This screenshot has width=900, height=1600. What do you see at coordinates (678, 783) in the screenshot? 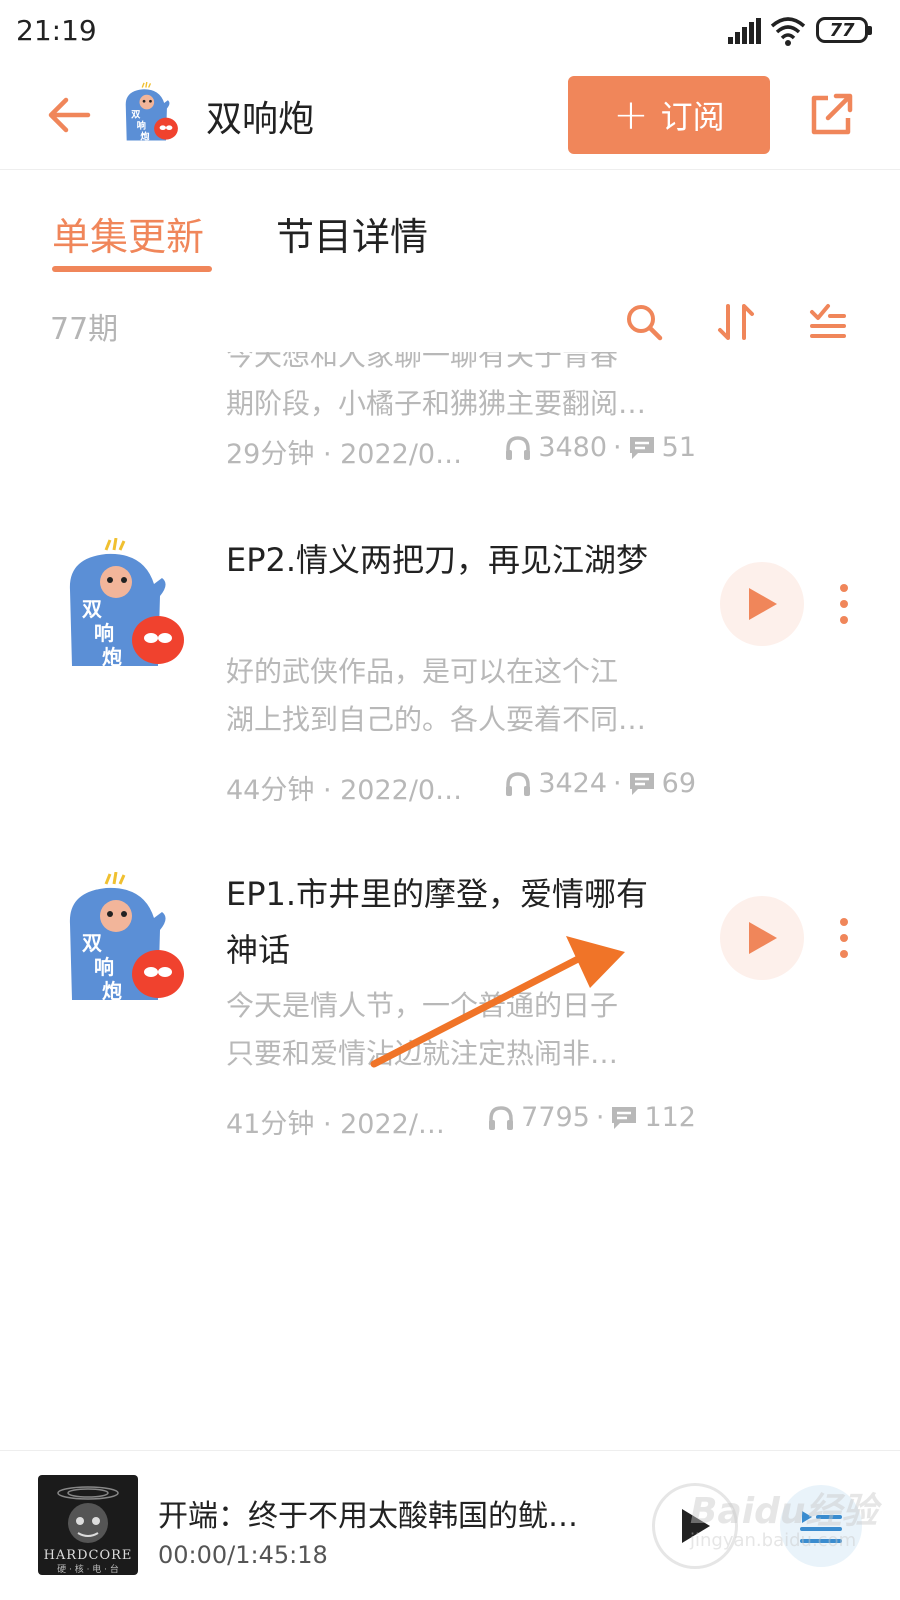
I see `comment-count: 69` at bounding box center [678, 783].